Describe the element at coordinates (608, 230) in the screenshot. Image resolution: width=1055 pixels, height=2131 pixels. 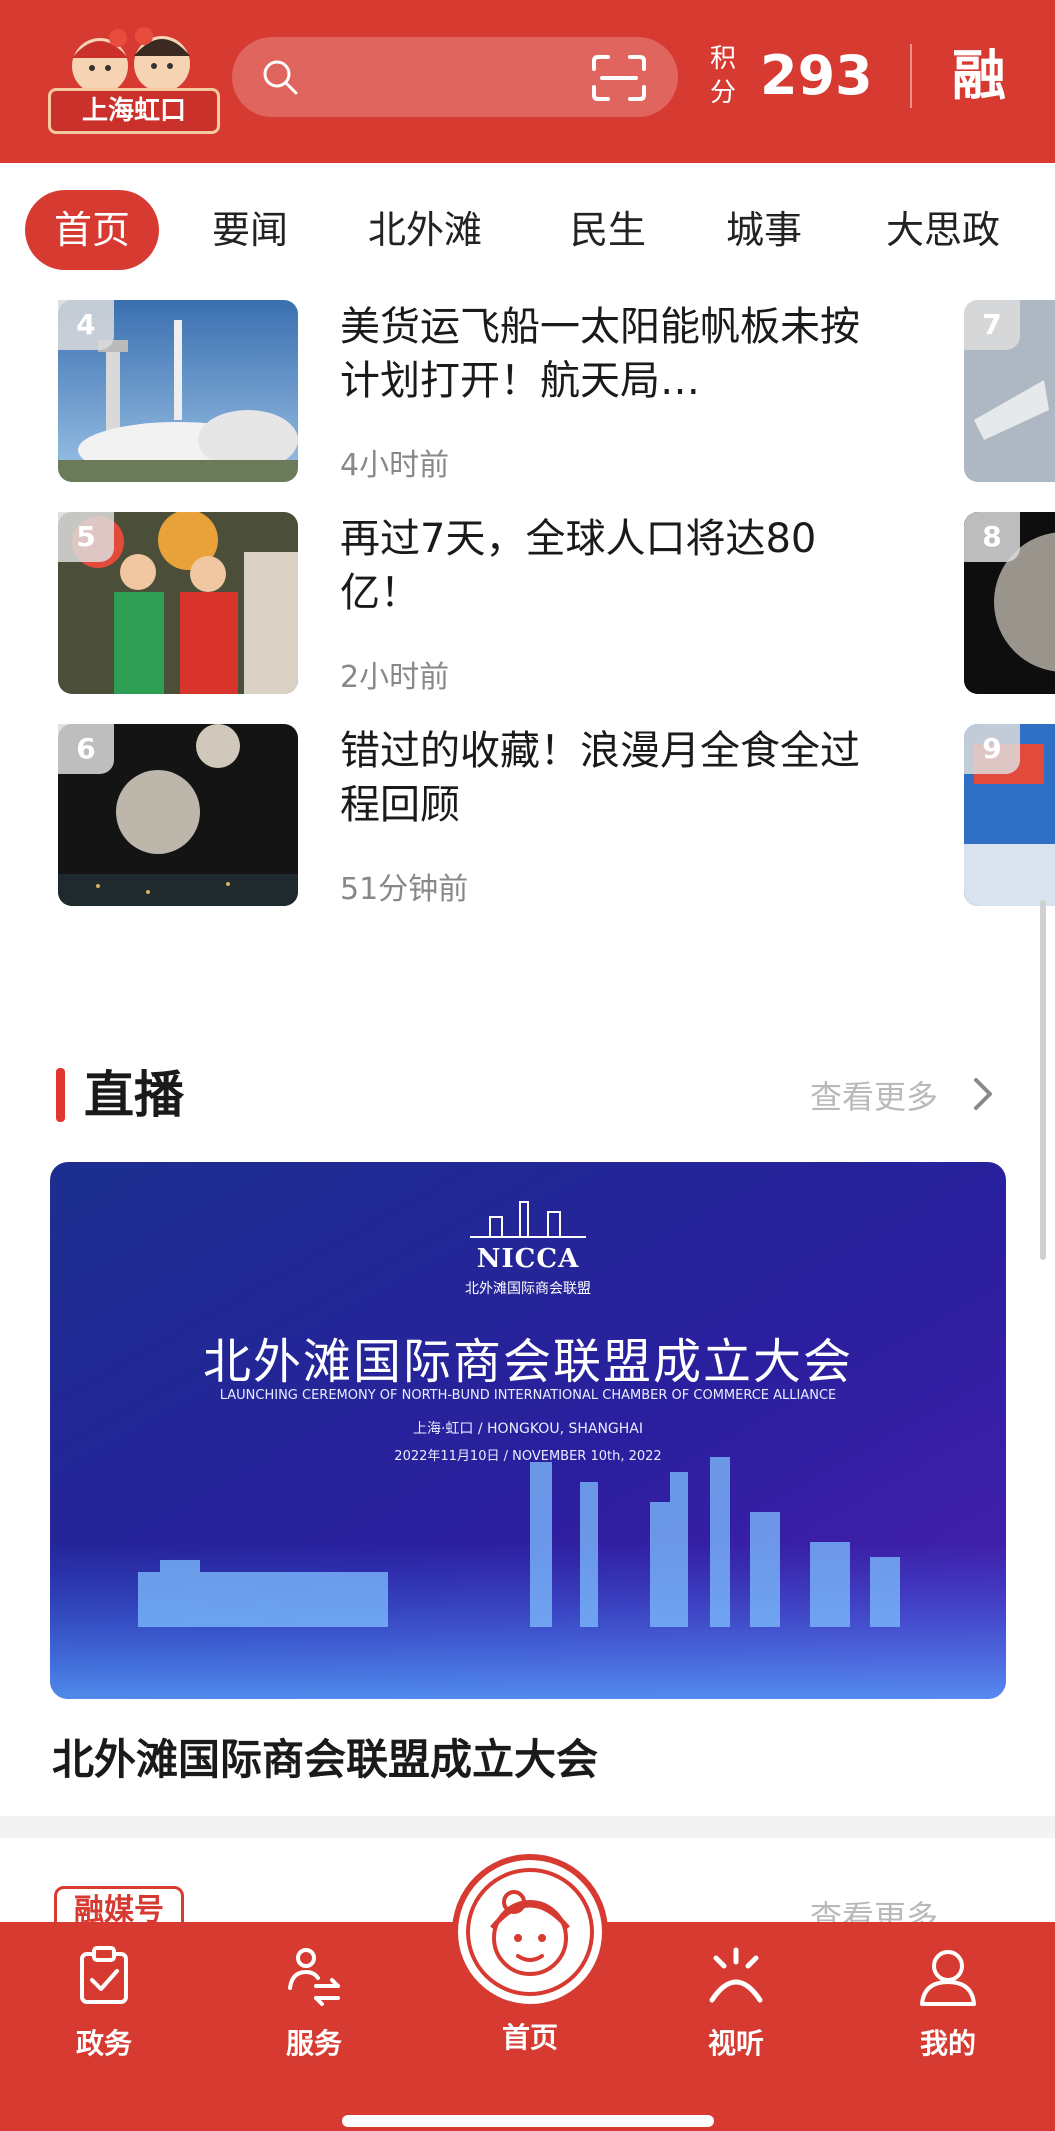
I see `tab-livelihood: 民生` at that location.